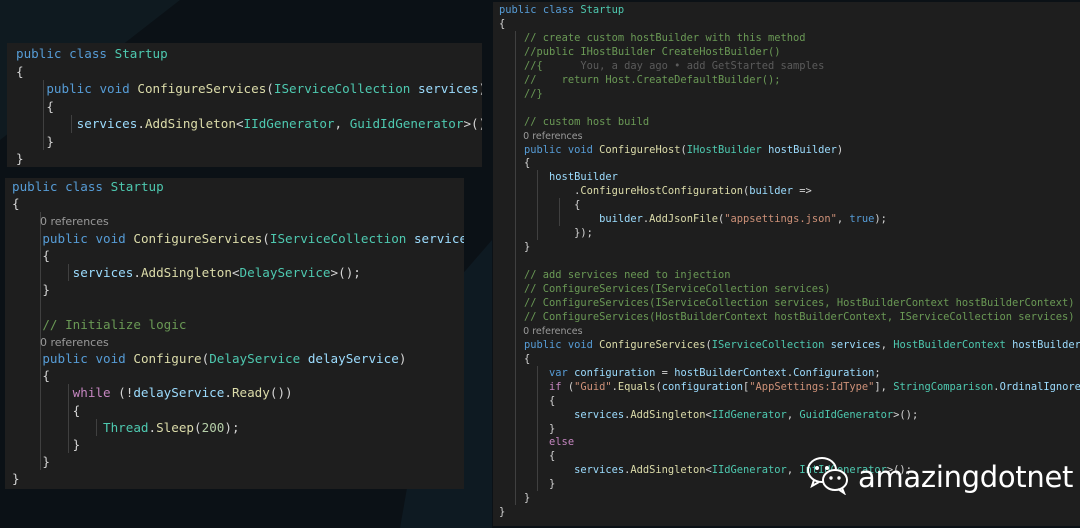 The width and height of the screenshot is (1080, 528). Describe the element at coordinates (480, 88) in the screenshot. I see `code-token: )` at that location.